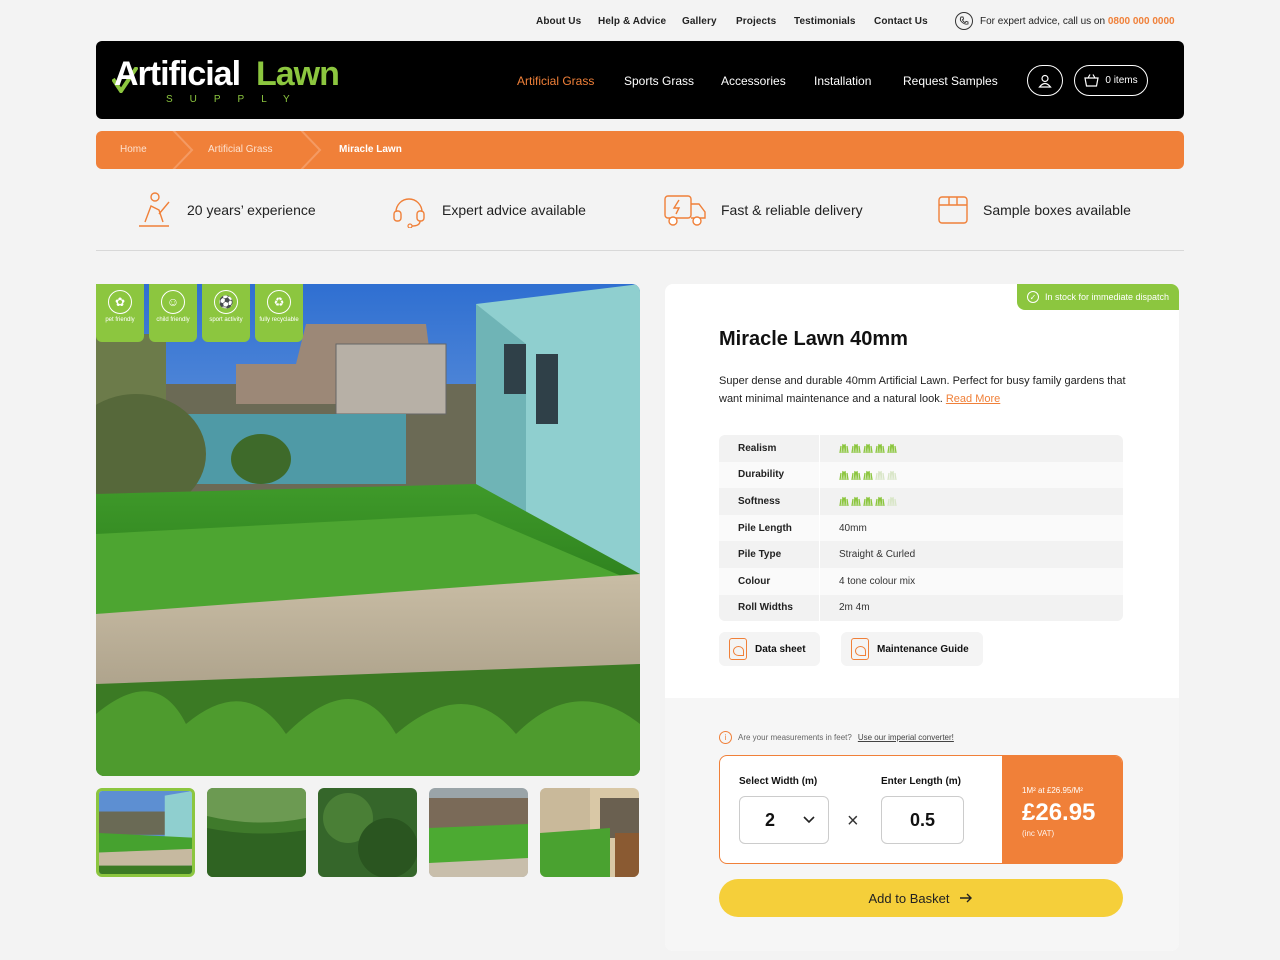 This screenshot has height=960, width=1280. I want to click on cart-count: 0 items, so click(1121, 80).